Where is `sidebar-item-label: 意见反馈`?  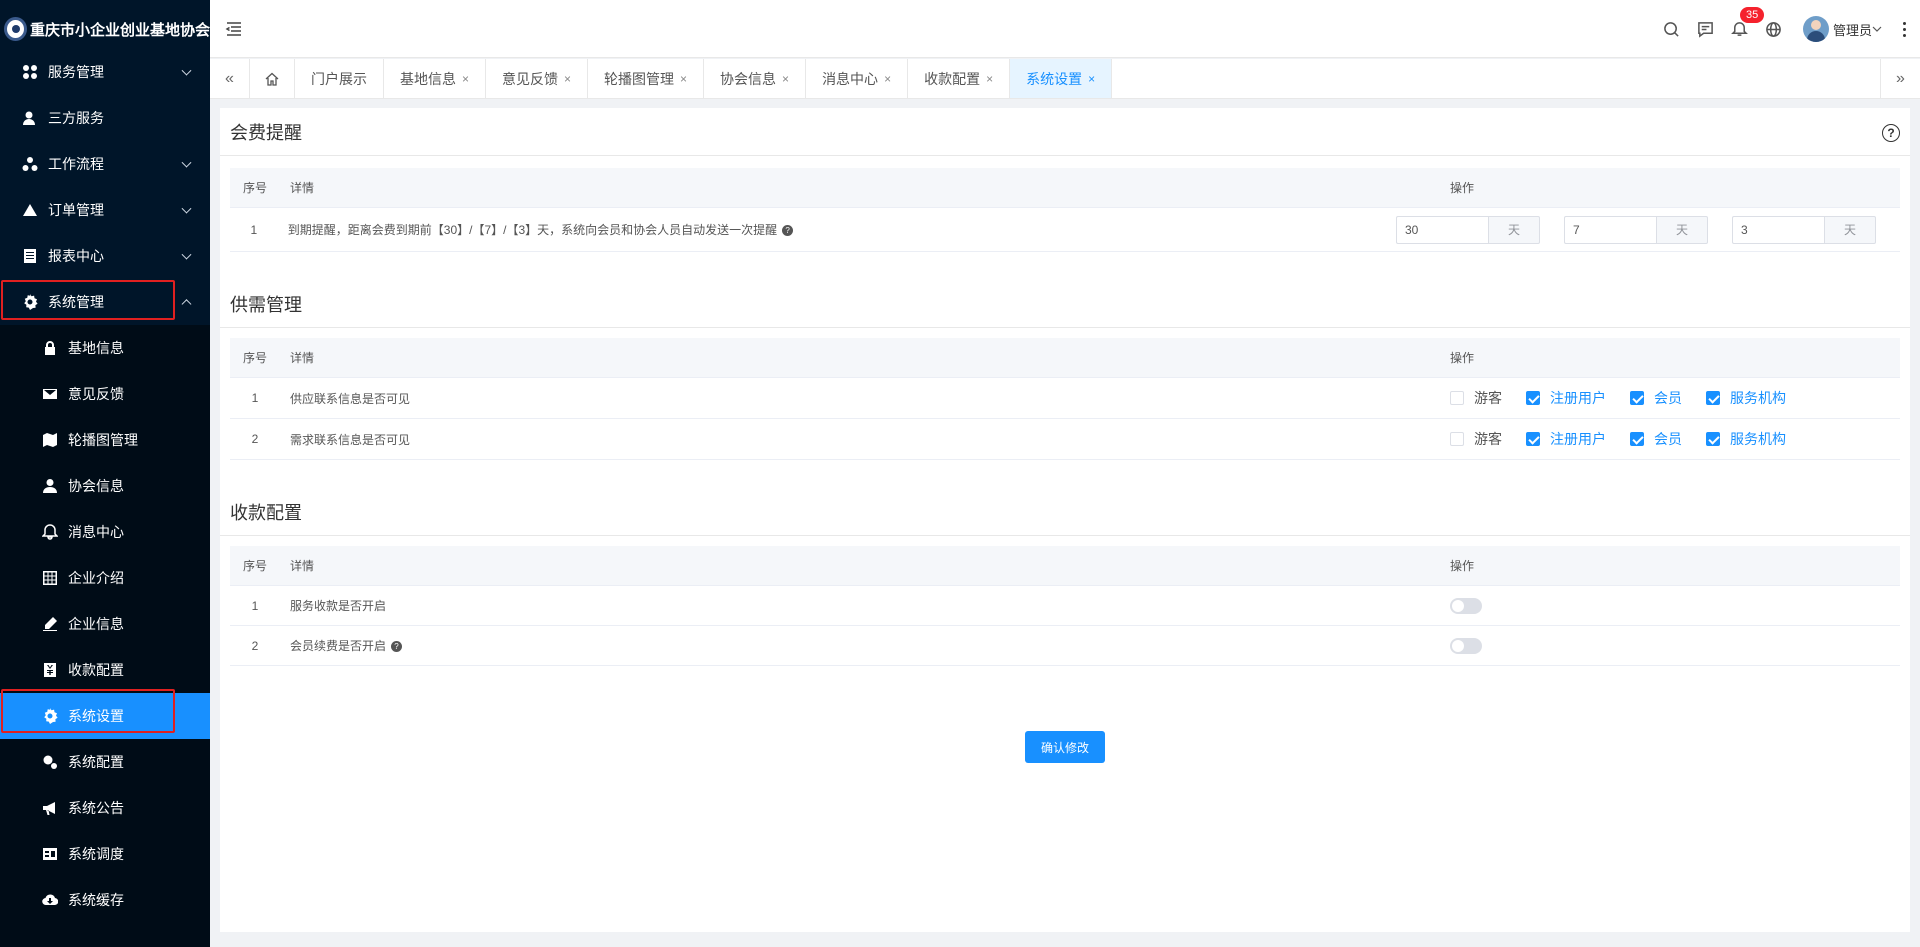 sidebar-item-label: 意见反馈 is located at coordinates (96, 394).